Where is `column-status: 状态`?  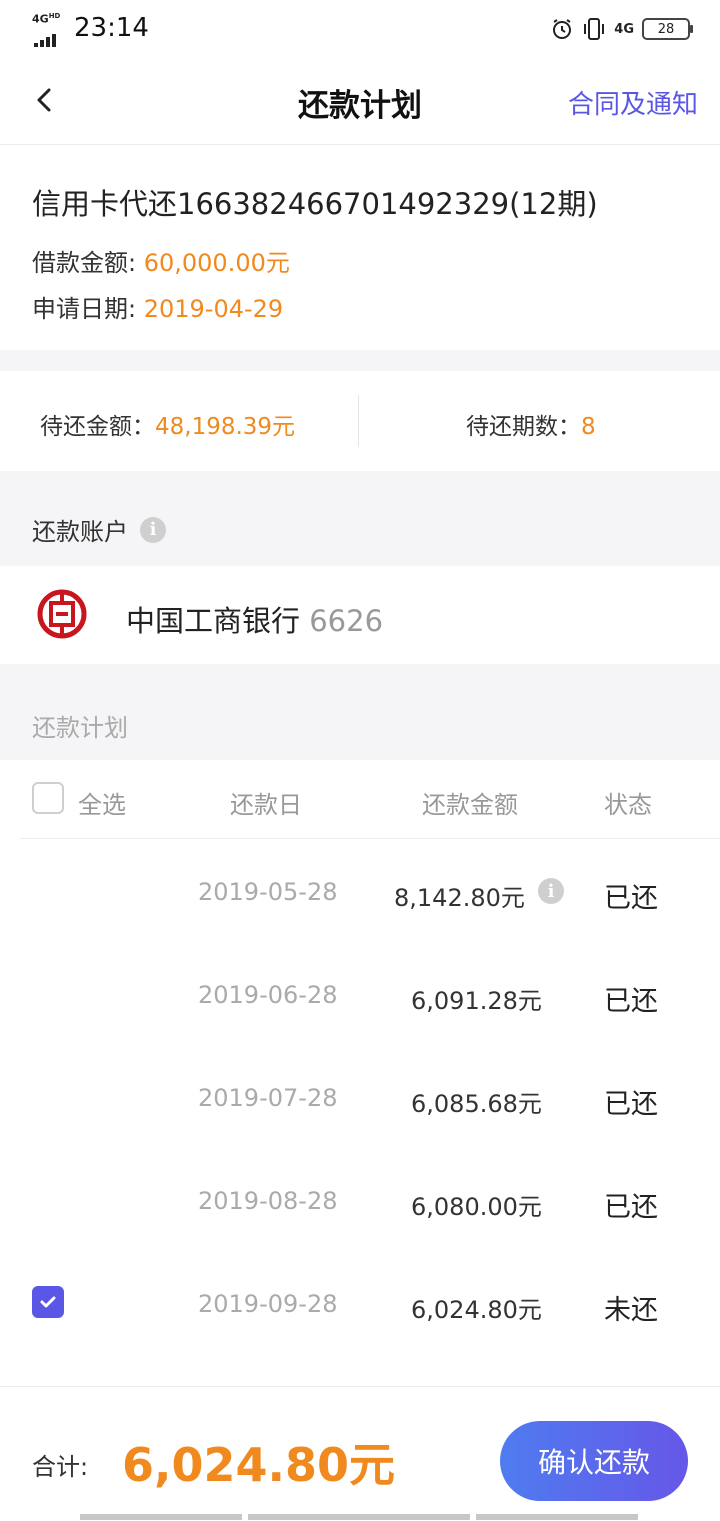 column-status: 状态 is located at coordinates (628, 805).